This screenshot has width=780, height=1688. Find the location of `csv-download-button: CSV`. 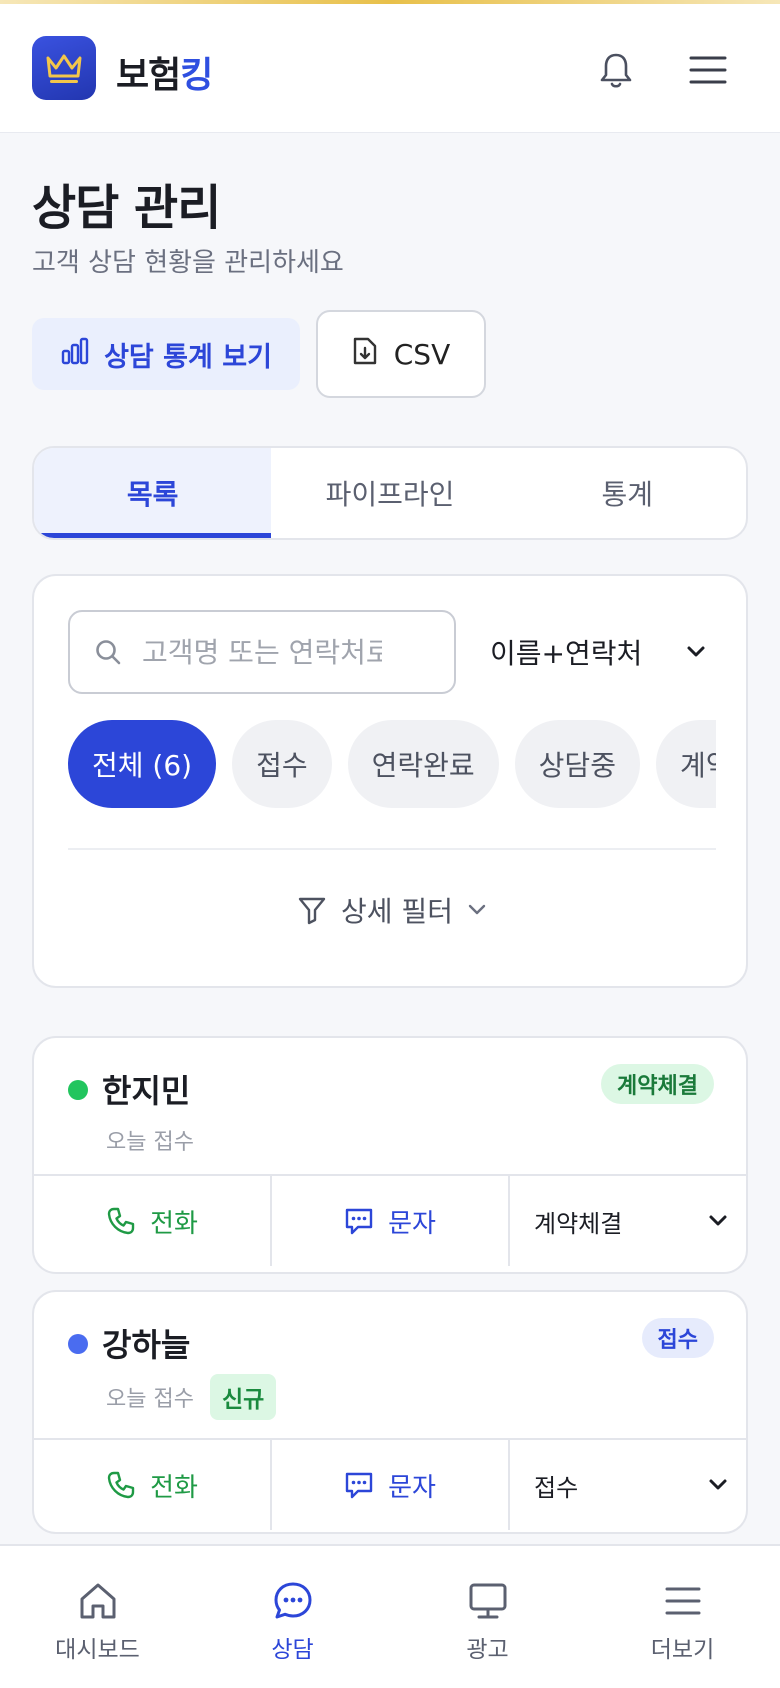

csv-download-button: CSV is located at coordinates (401, 354).